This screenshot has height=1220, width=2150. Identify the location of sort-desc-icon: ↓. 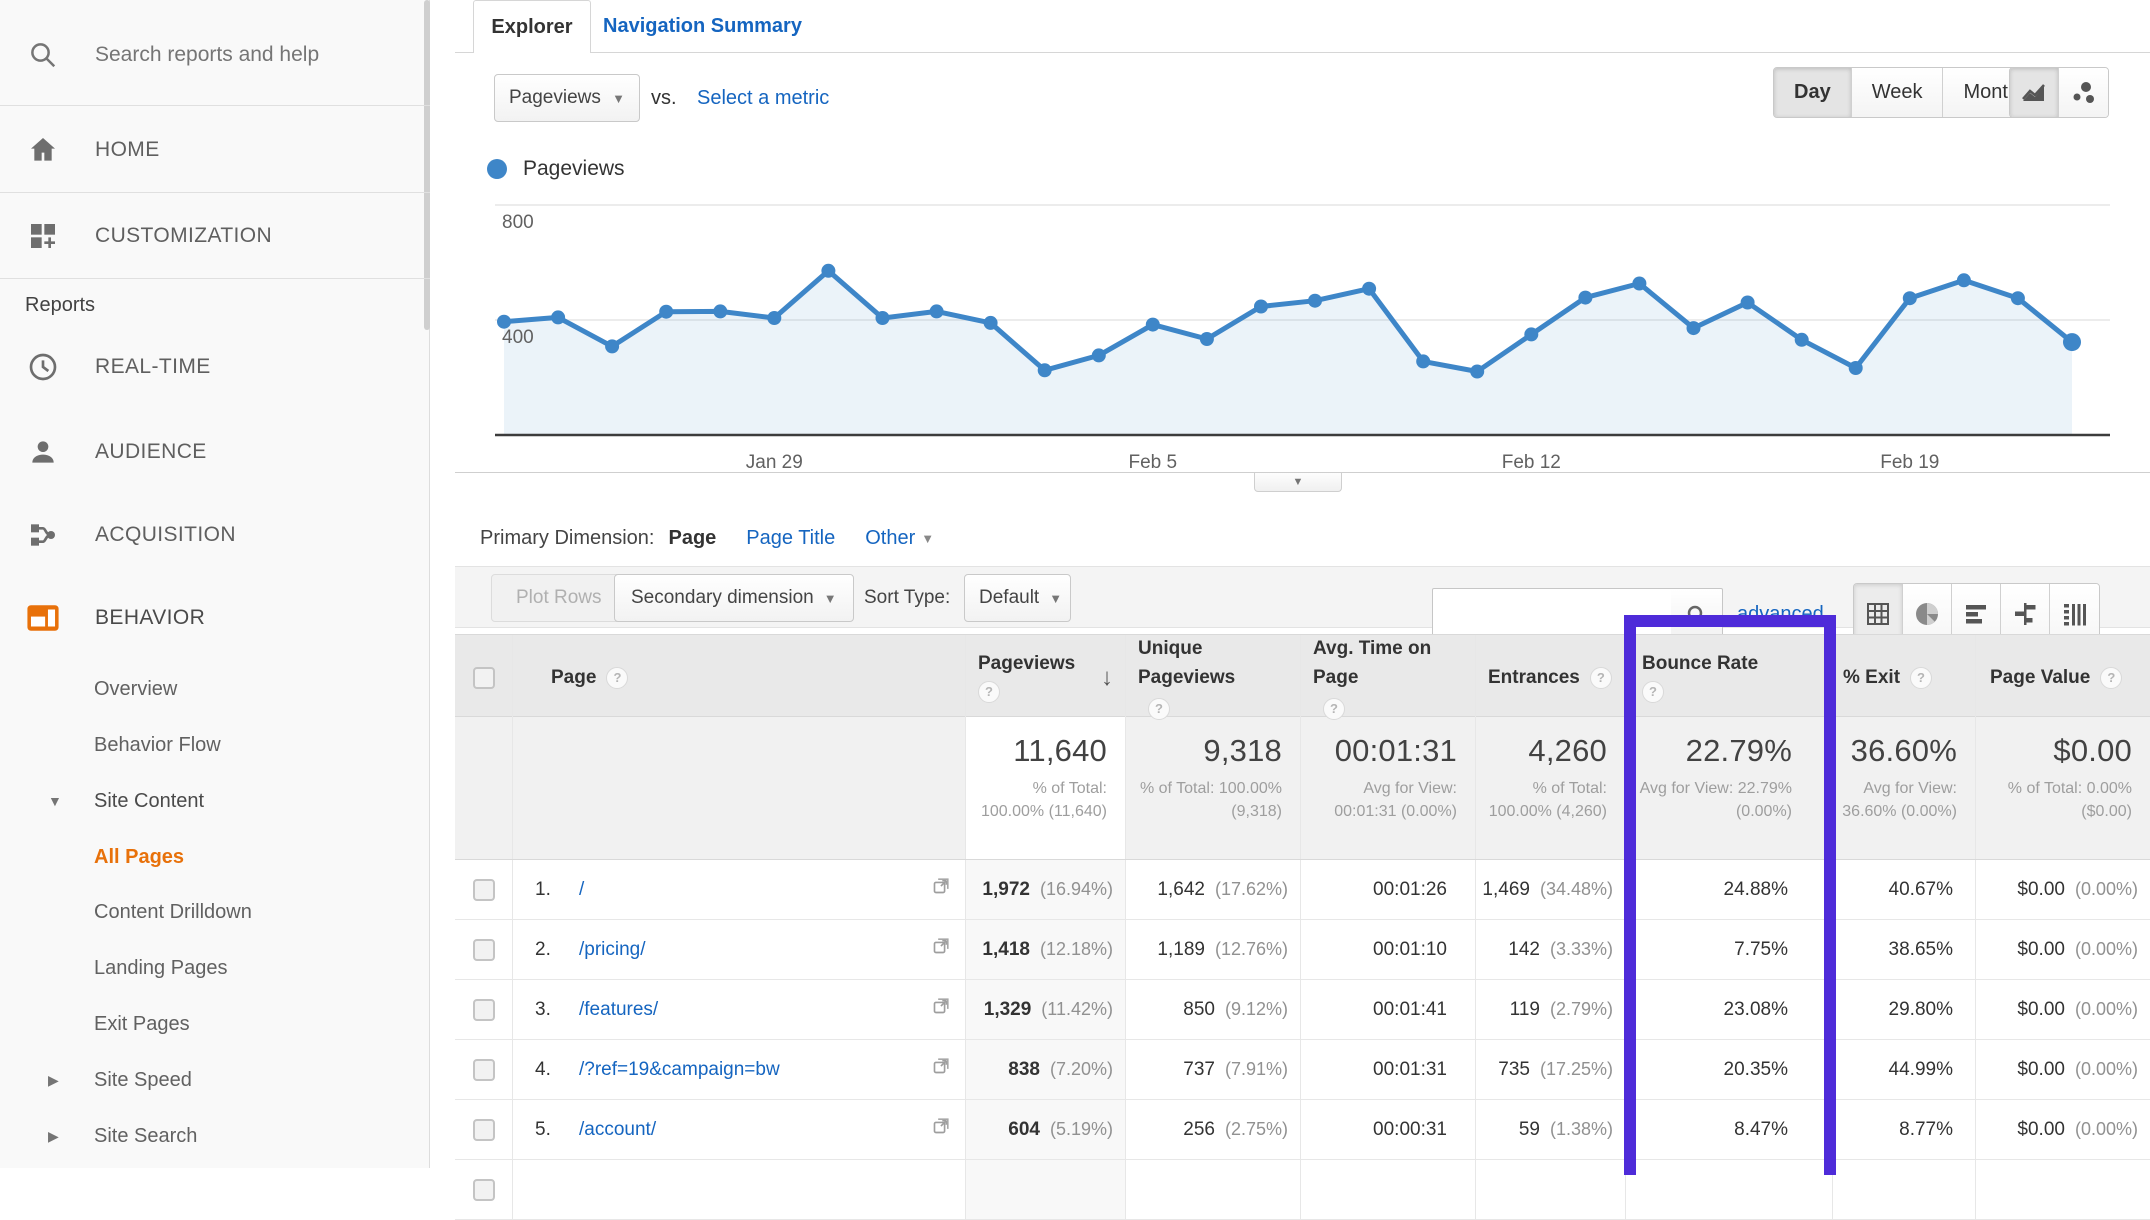
(1107, 678).